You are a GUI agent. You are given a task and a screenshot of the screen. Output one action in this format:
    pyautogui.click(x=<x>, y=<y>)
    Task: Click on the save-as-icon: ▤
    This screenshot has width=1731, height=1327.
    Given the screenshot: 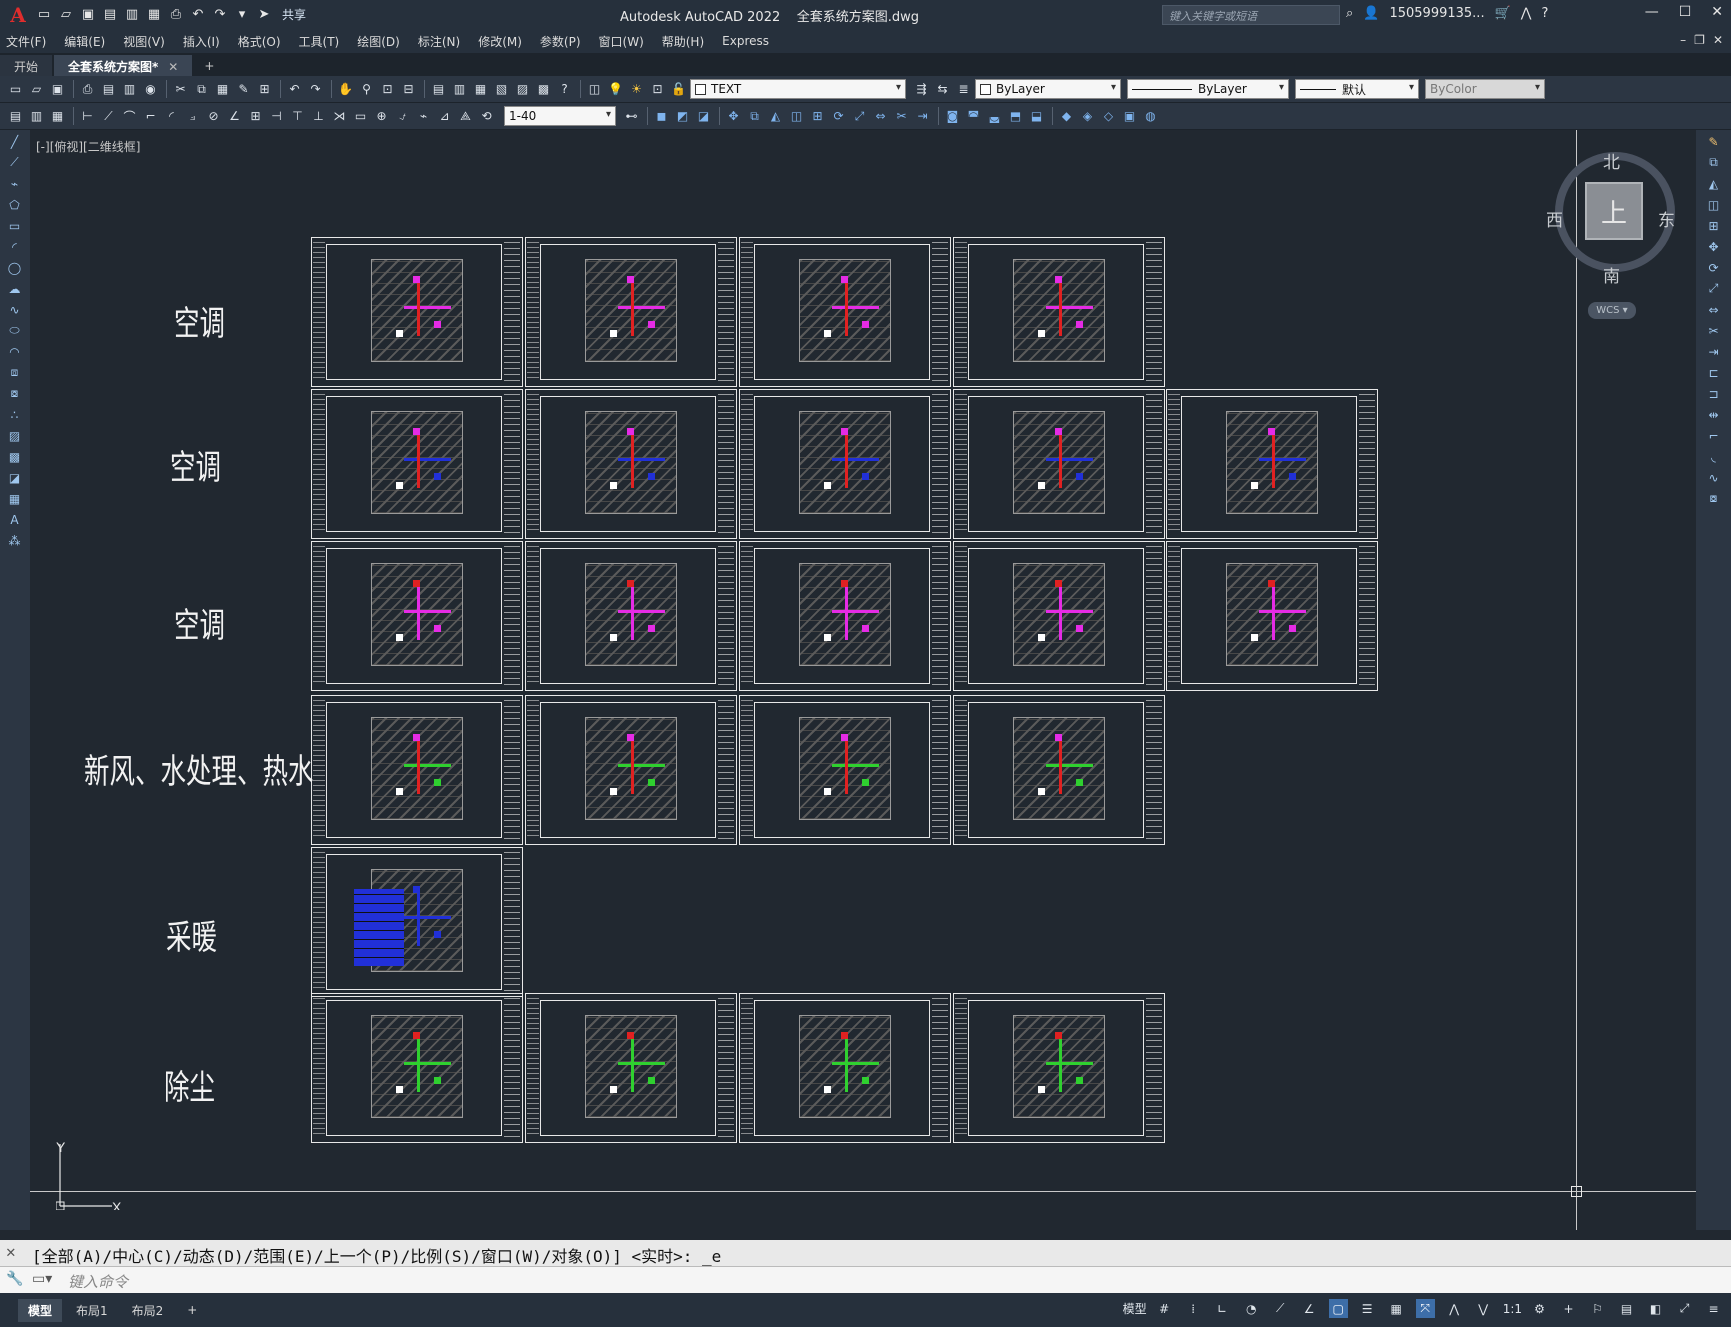 What is the action you would take?
    pyautogui.click(x=110, y=15)
    